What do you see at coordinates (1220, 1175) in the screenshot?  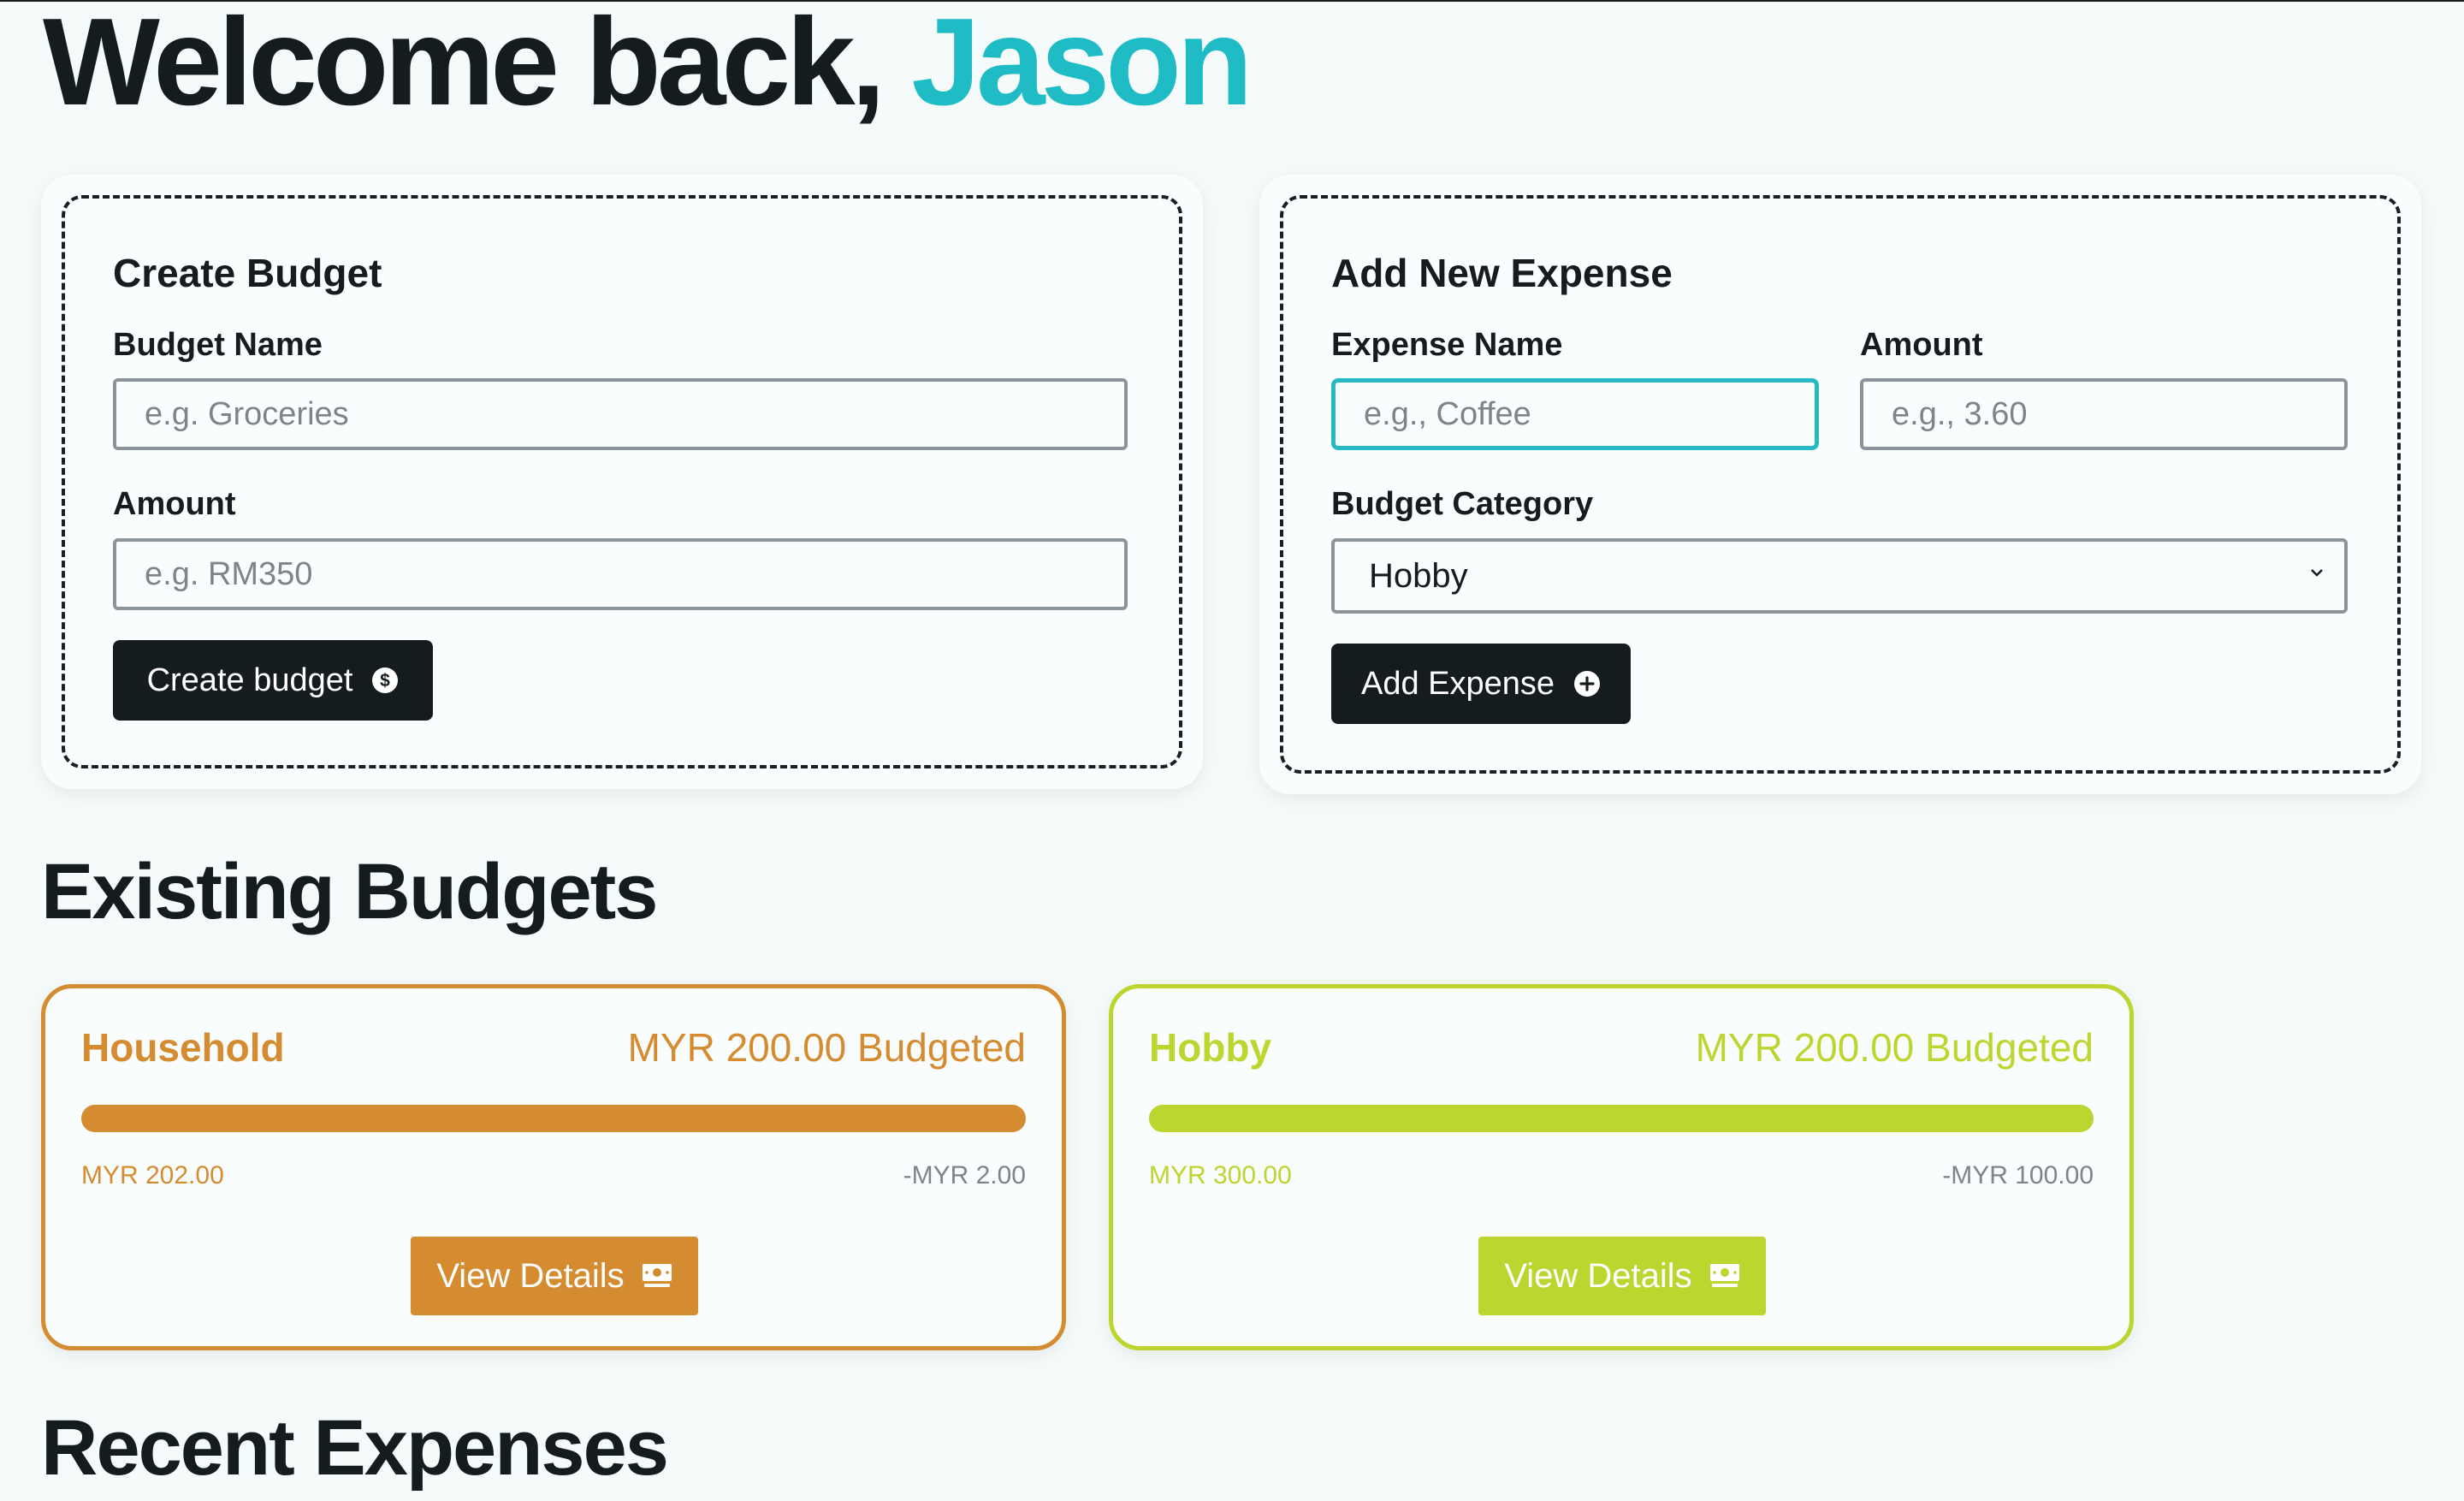 I see `budget-spent: MYR 300.00` at bounding box center [1220, 1175].